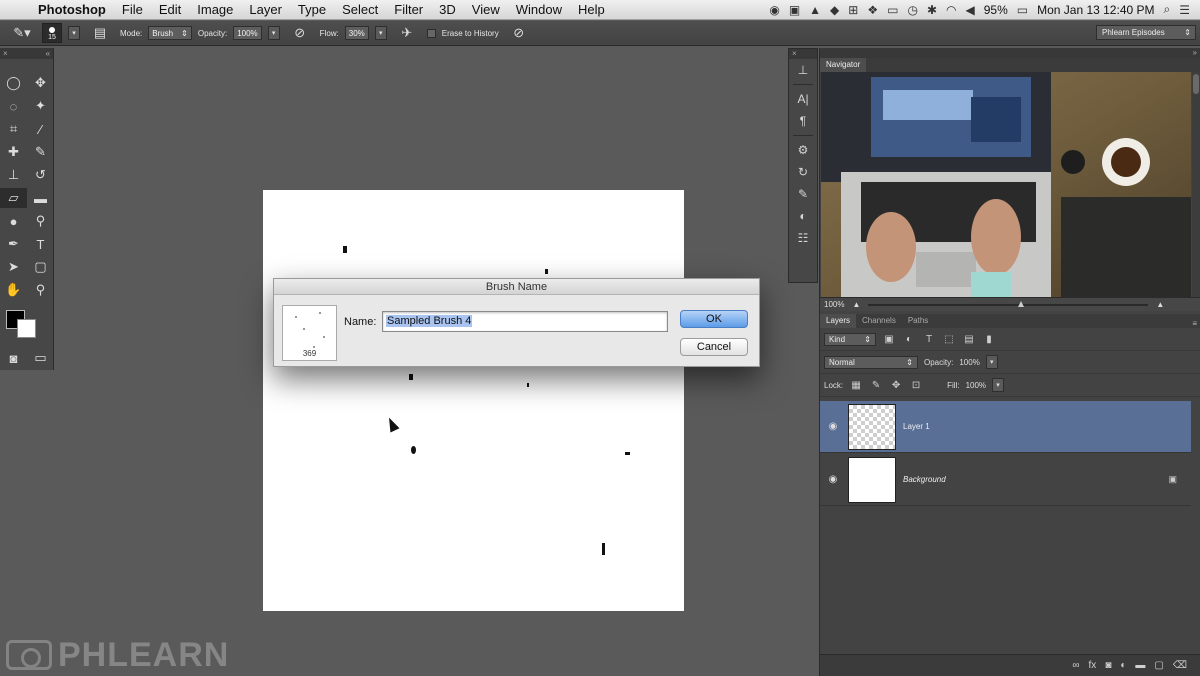  What do you see at coordinates (929, 339) in the screenshot?
I see `filter-type-icon: T` at bounding box center [929, 339].